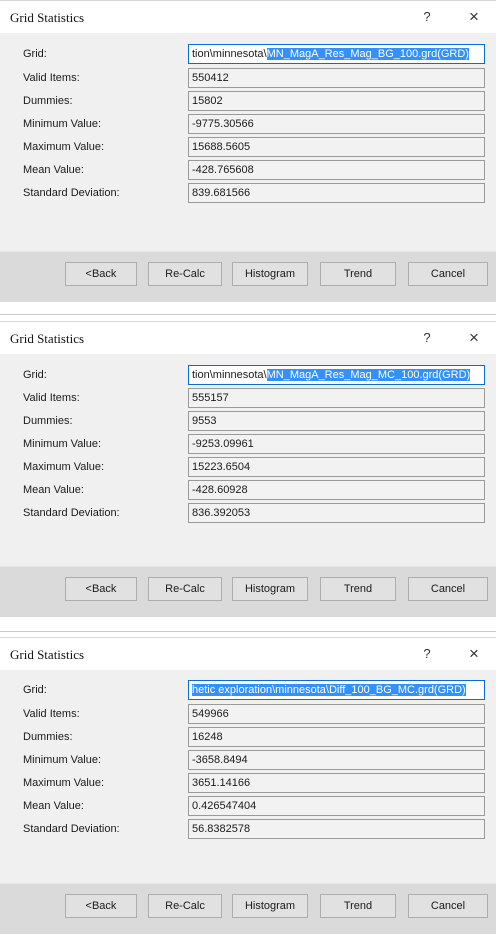  I want to click on minimum-value-row: Minimum Value: -3658.8494, so click(248, 761).